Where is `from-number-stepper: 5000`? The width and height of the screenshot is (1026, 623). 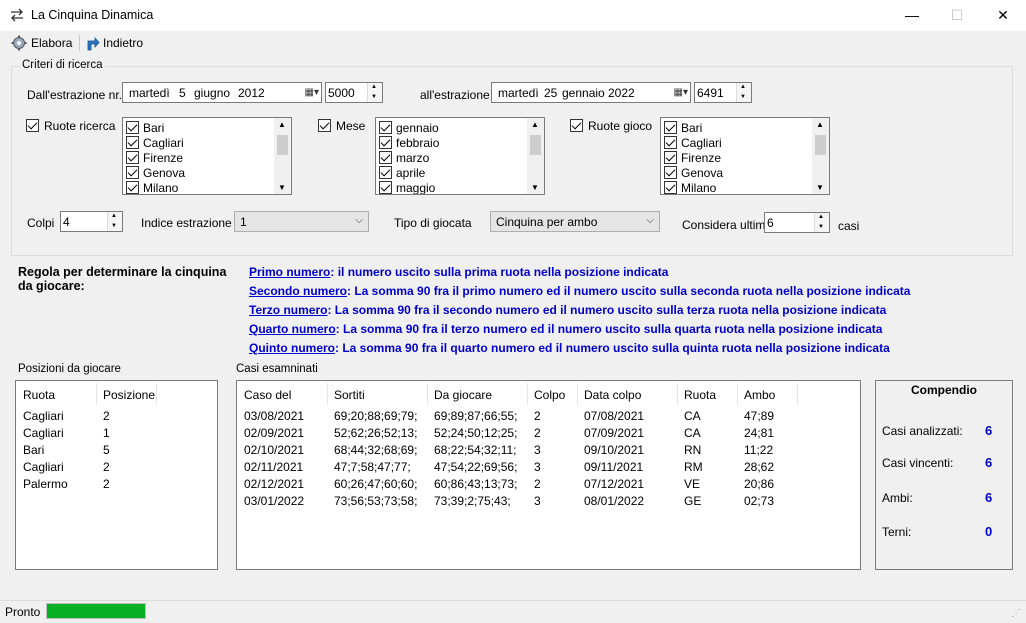
from-number-stepper: 5000 is located at coordinates (354, 92).